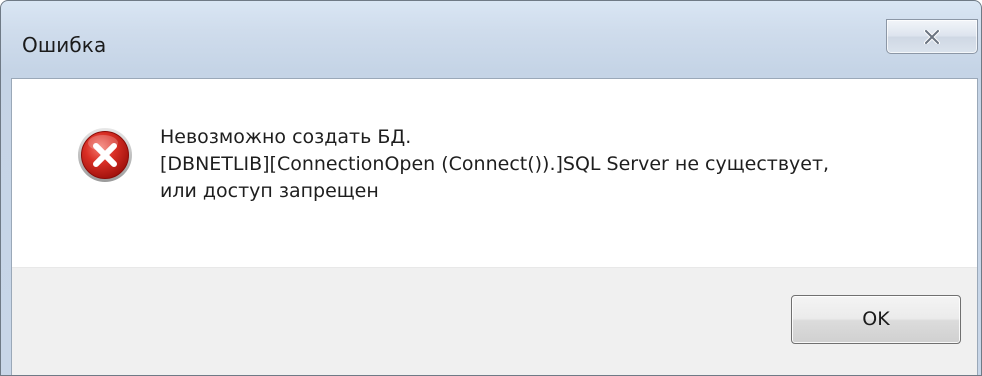 This screenshot has width=982, height=376. I want to click on close-button, so click(932, 36).